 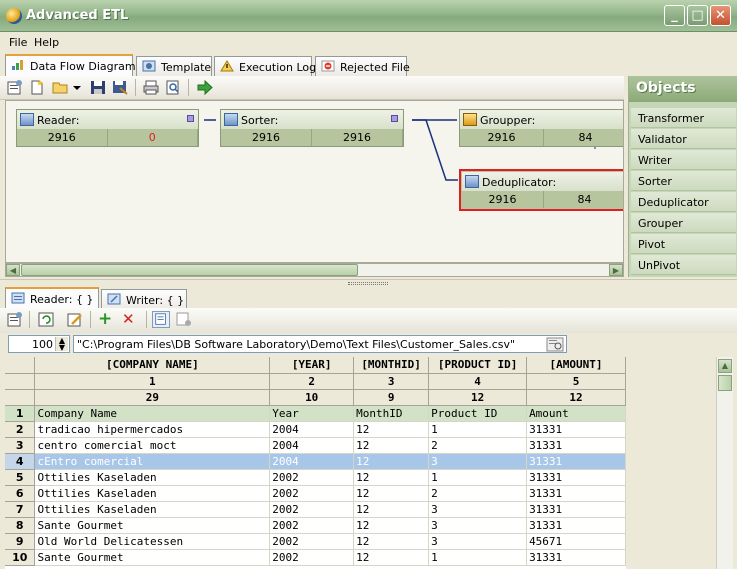 What do you see at coordinates (265, 66) in the screenshot?
I see `tab-execution-log: Execution Log` at bounding box center [265, 66].